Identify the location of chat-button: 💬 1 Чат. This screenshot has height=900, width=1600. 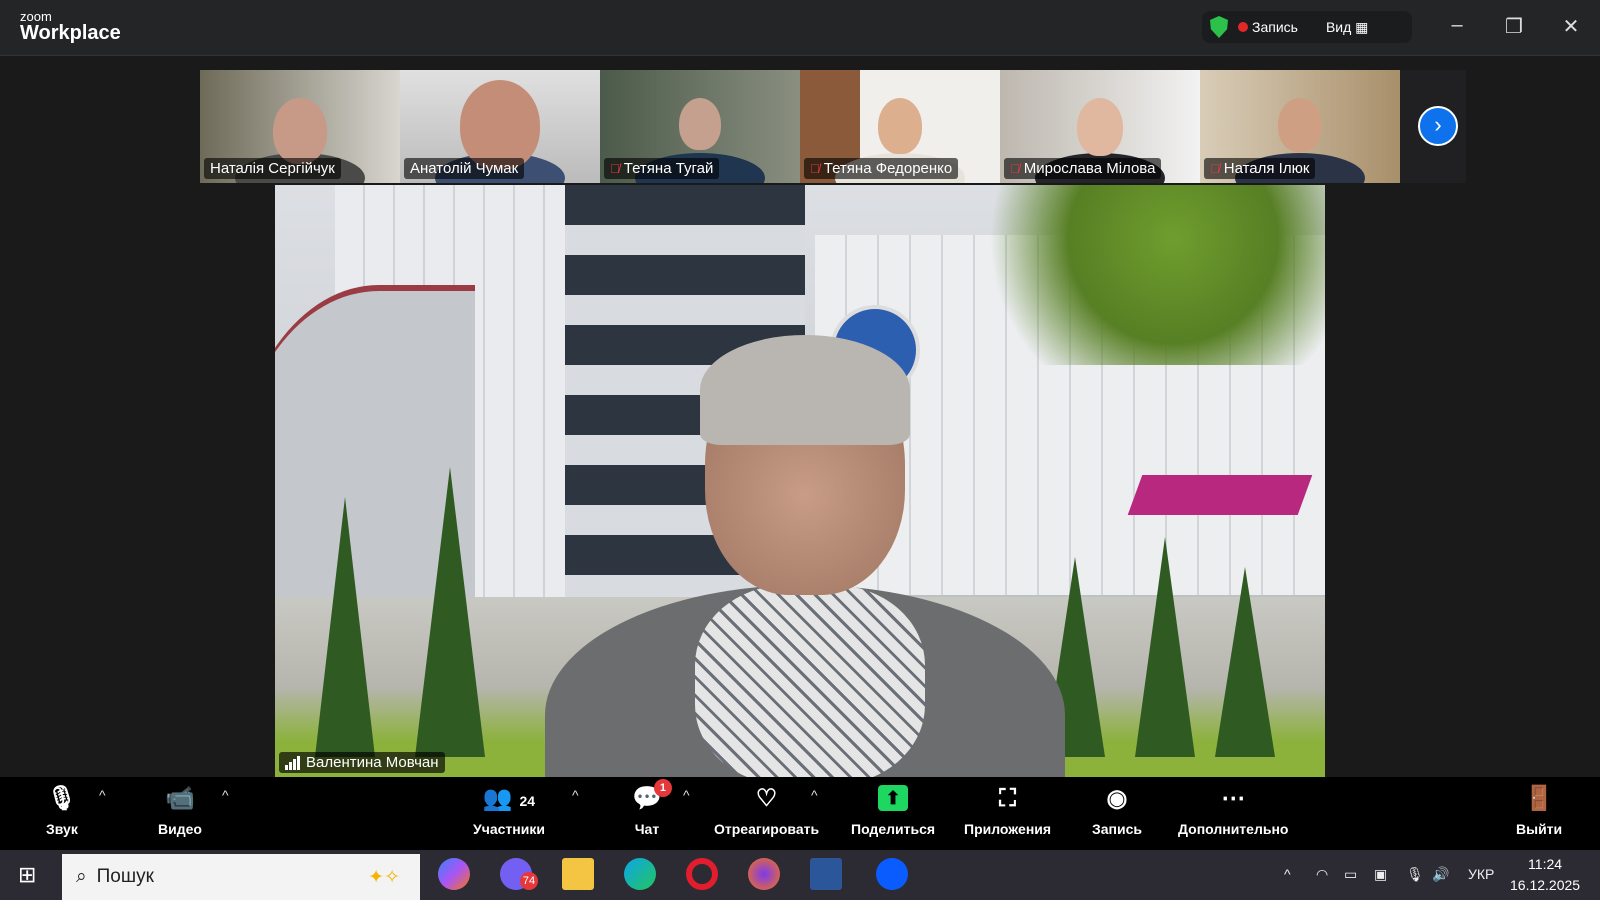
(652, 808).